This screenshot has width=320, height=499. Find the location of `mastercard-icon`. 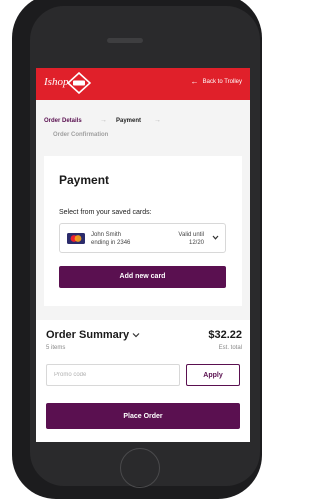

mastercard-icon is located at coordinates (76, 238).